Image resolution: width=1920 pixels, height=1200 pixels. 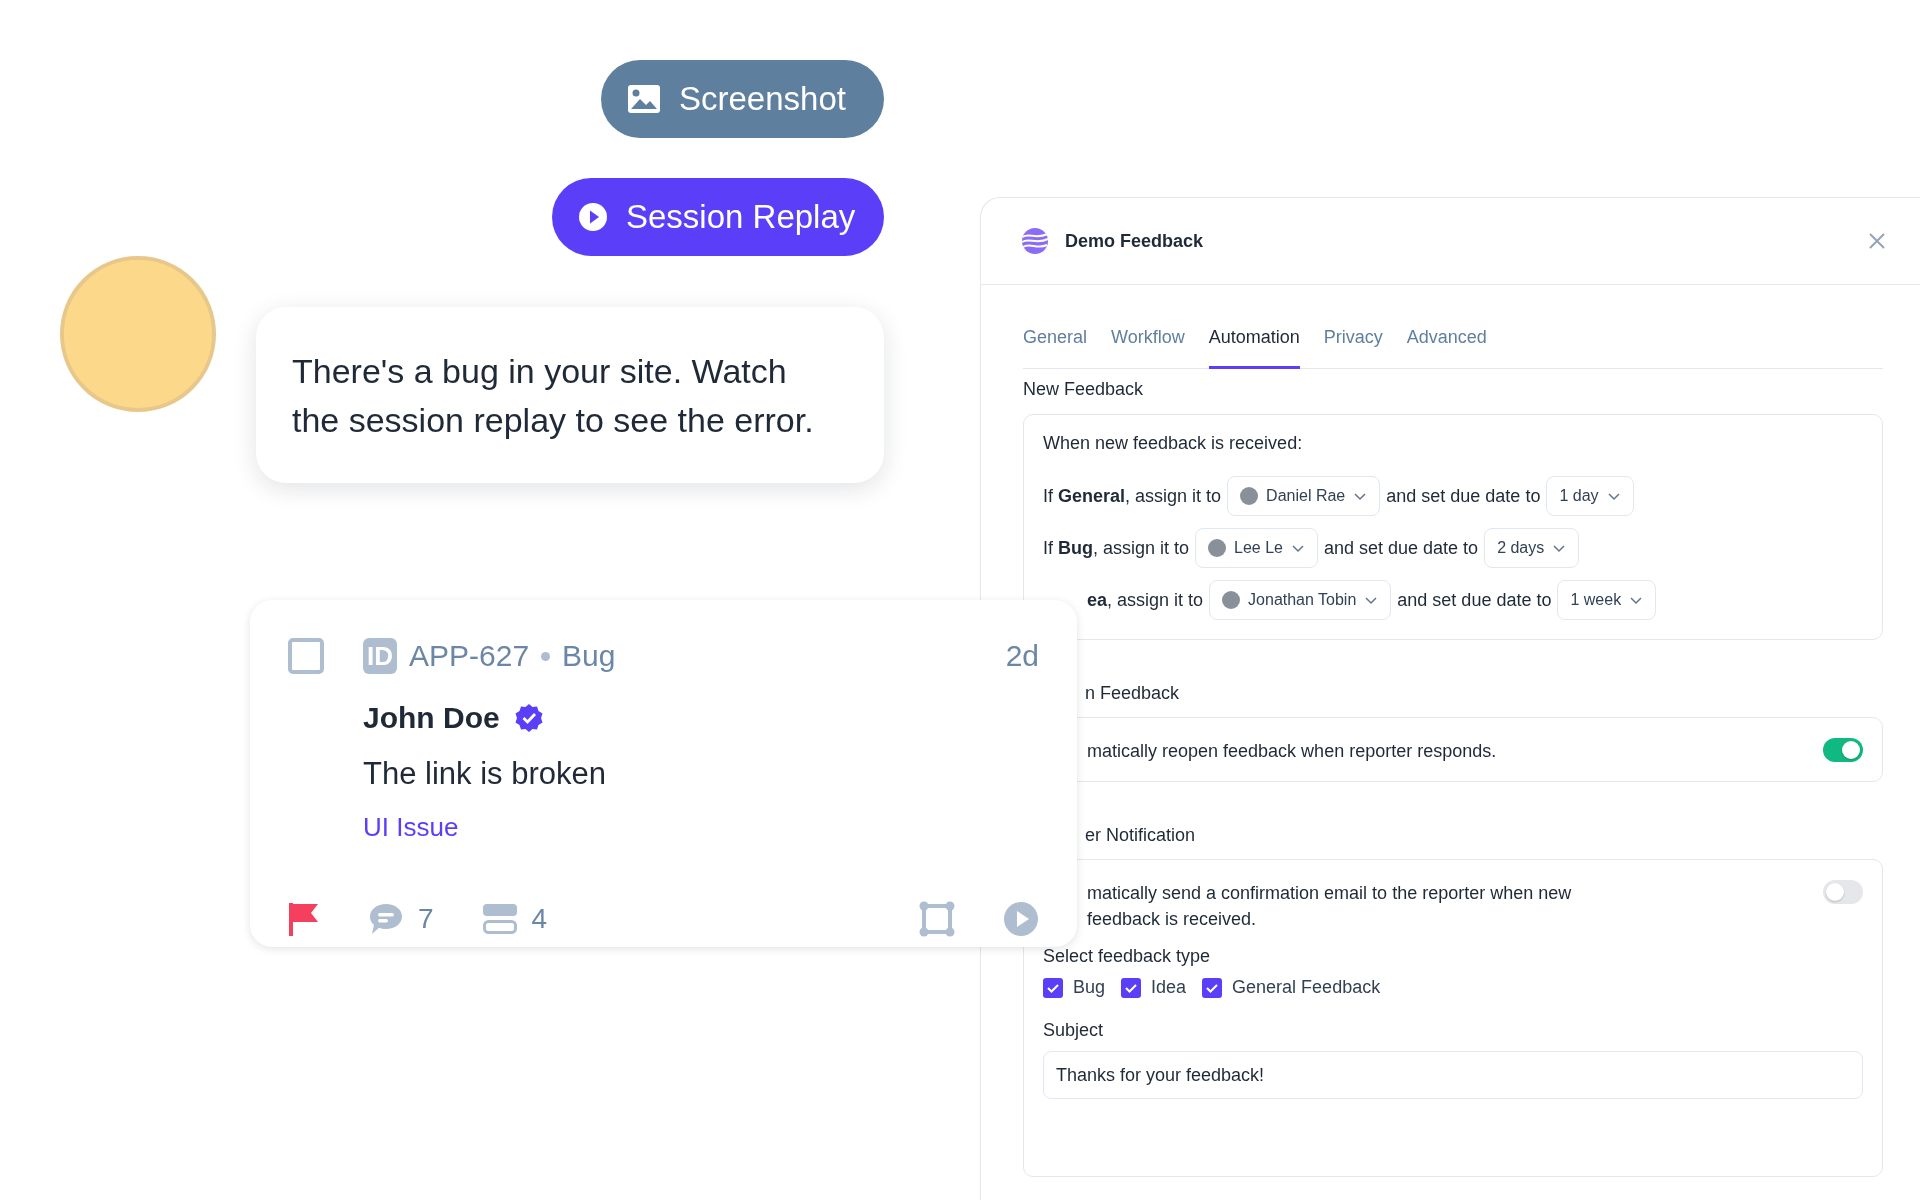 I want to click on panel-title: Demo Feedback, so click(x=1134, y=241).